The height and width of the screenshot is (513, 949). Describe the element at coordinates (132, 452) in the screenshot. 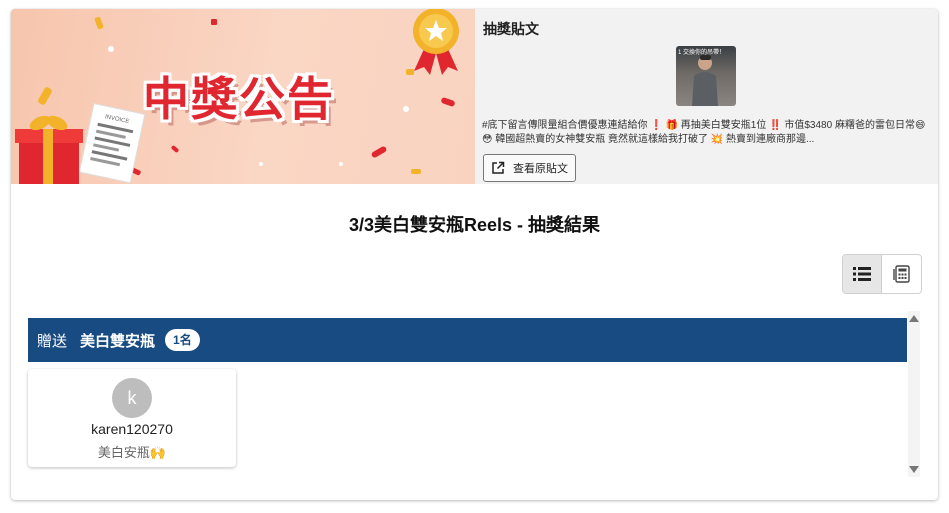

I see `winner-comment: 美白安瓶🙌` at that location.